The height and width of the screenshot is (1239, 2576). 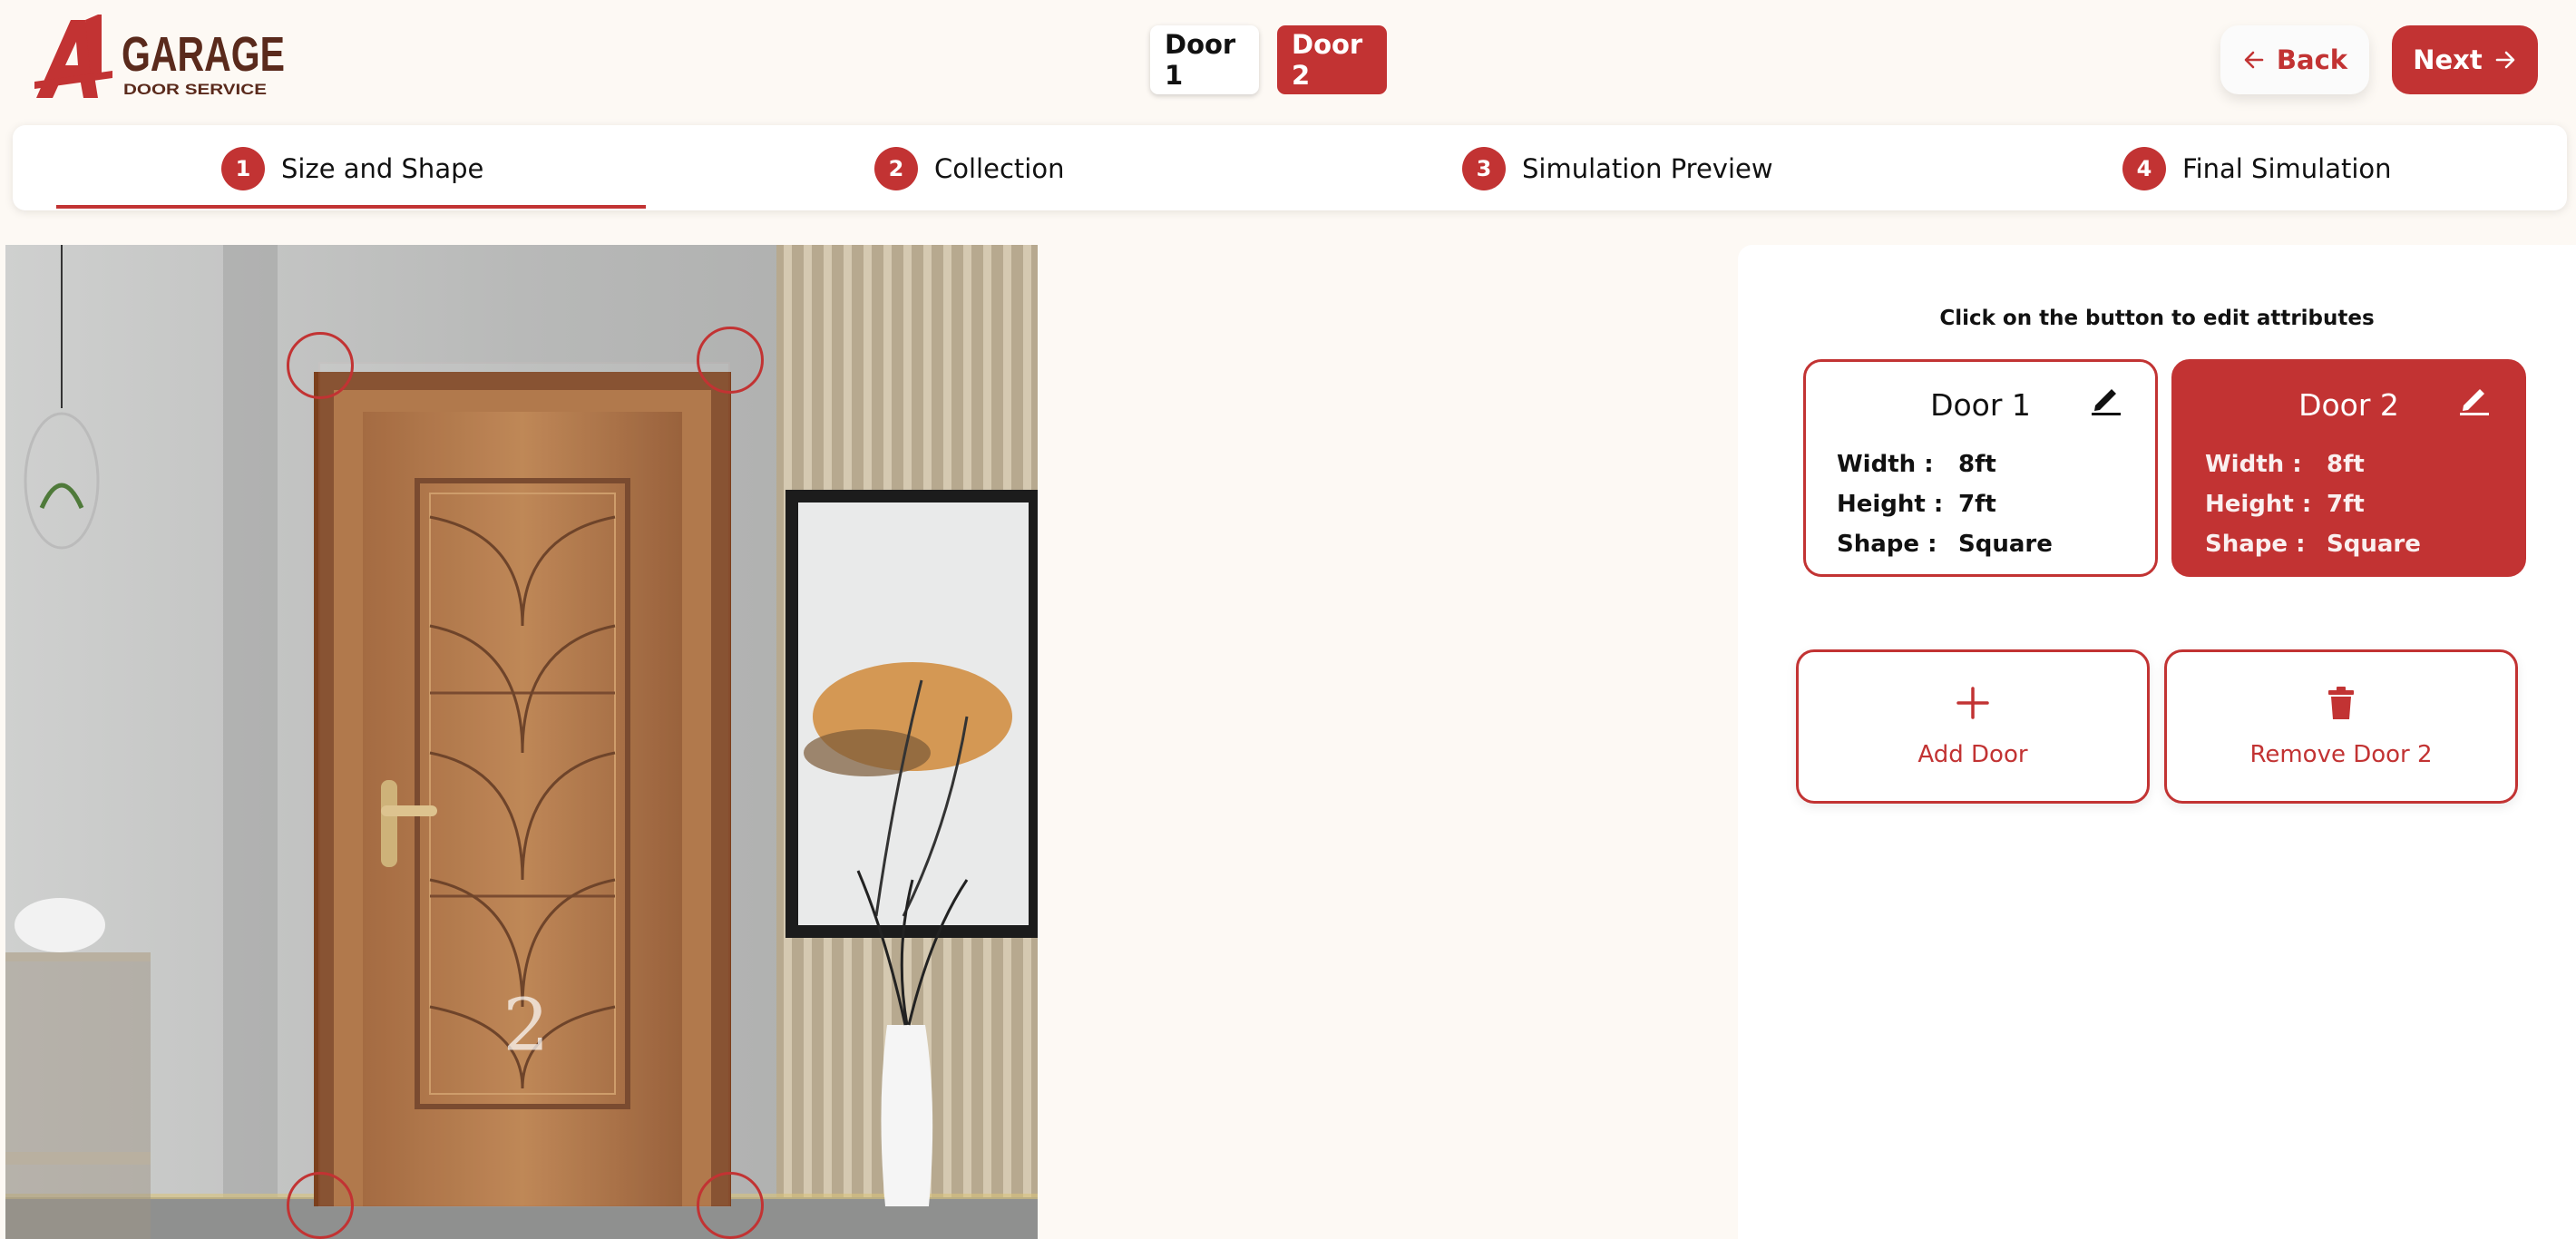 I want to click on step-collection: 2 Collection, so click(x=969, y=168).